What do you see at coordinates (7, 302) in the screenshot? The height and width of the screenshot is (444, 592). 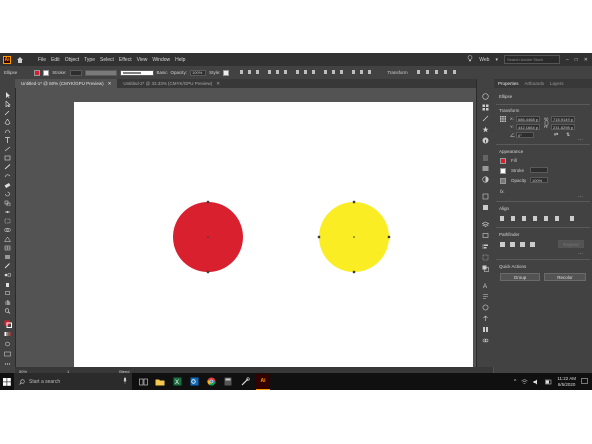 I see `hand-tool-icon` at bounding box center [7, 302].